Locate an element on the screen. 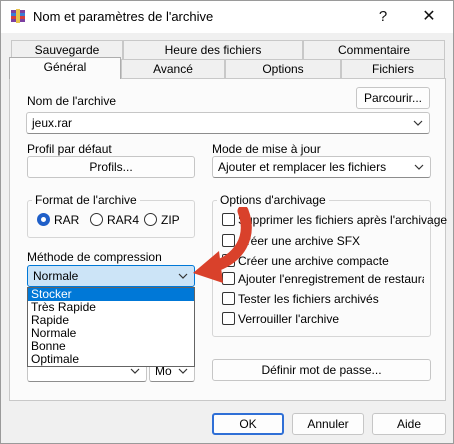 The height and width of the screenshot is (444, 454). dropdown-option-optimale: Optimale is located at coordinates (111, 359).